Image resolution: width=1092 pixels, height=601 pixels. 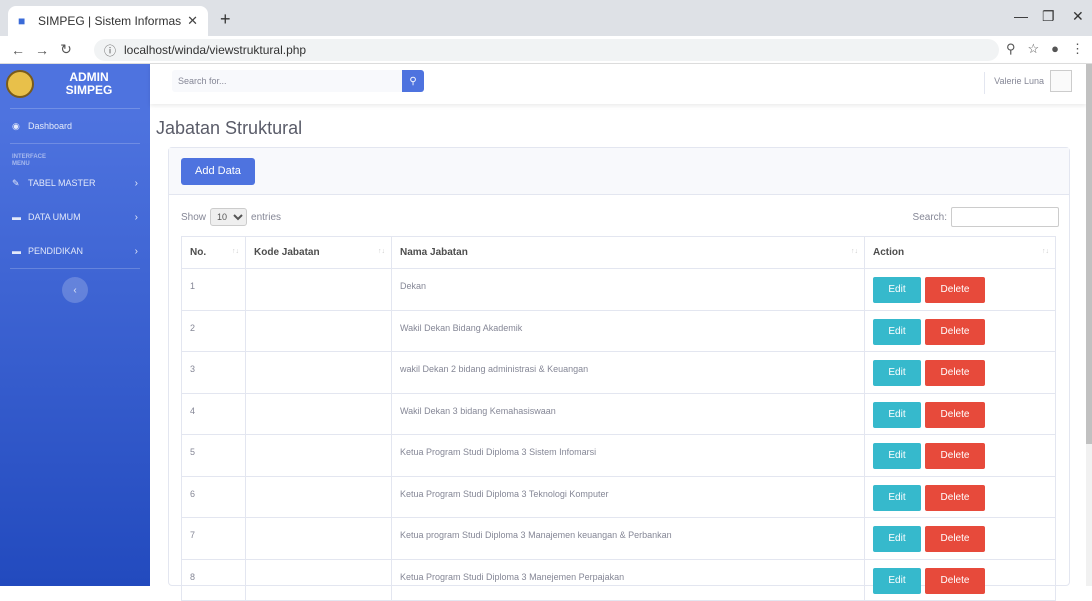 What do you see at coordinates (215, 50) in the screenshot?
I see `url-text: localhost/winda/viewstruktural.php` at bounding box center [215, 50].